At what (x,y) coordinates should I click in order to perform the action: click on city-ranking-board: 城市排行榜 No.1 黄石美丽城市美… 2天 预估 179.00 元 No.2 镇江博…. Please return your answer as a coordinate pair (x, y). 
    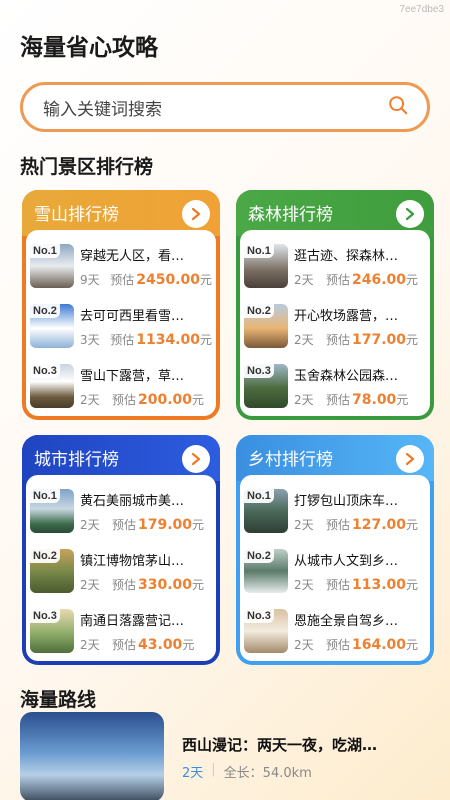
    Looking at the image, I should click on (121, 550).